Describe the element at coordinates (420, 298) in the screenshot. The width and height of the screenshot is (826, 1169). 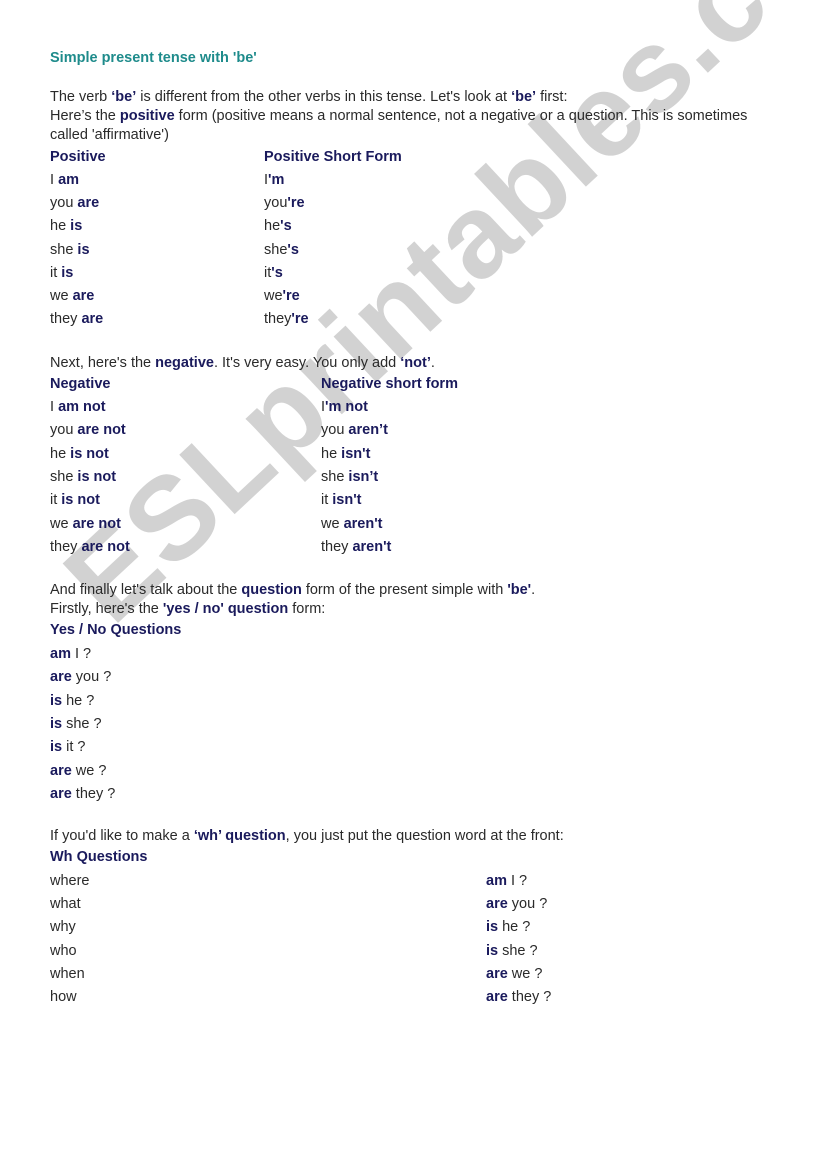
I see `table-row: we are we're` at that location.